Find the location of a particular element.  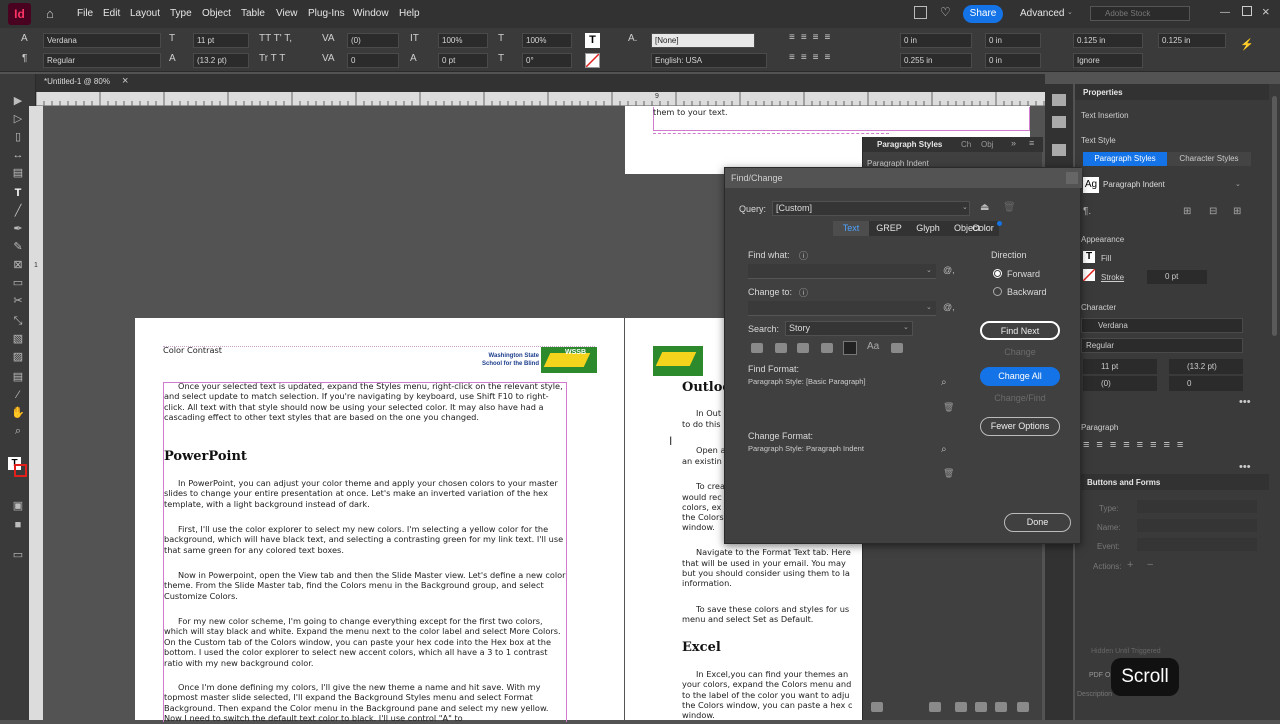

include-locked-stories-icon is located at coordinates (781, 348).